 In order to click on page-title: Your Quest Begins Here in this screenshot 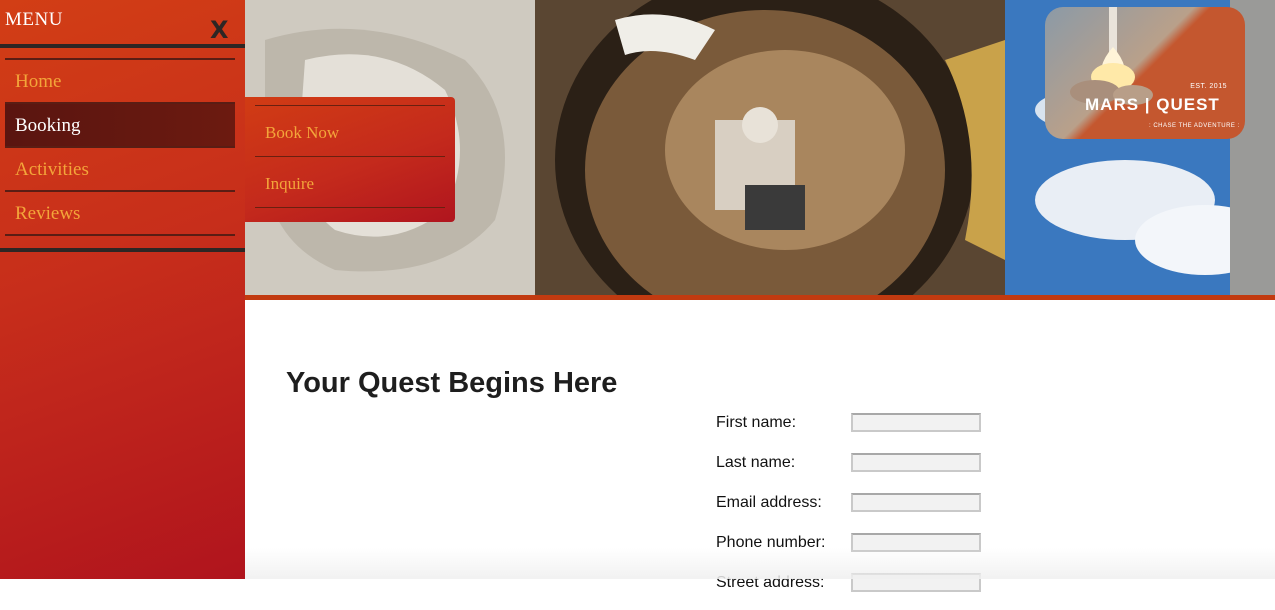, I will do `click(452, 383)`.